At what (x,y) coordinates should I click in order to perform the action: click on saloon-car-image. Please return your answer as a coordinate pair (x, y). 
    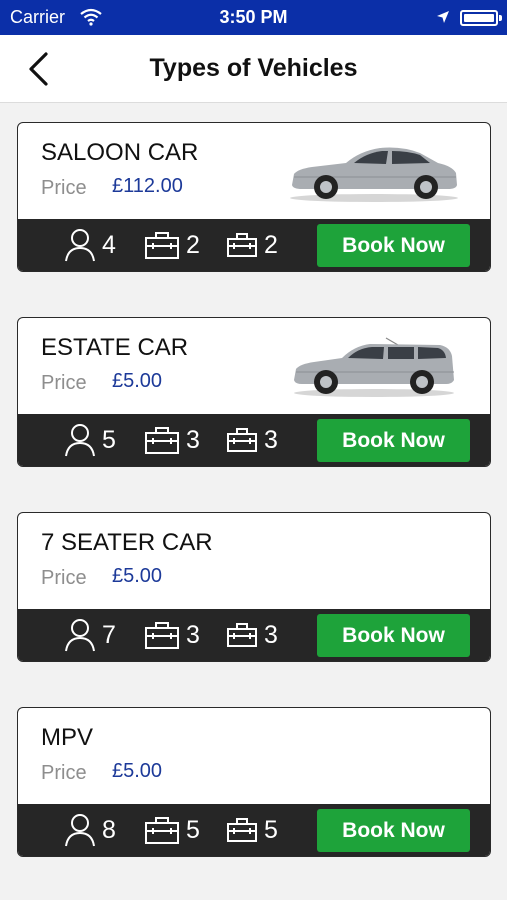
    Looking at the image, I should click on (374, 174).